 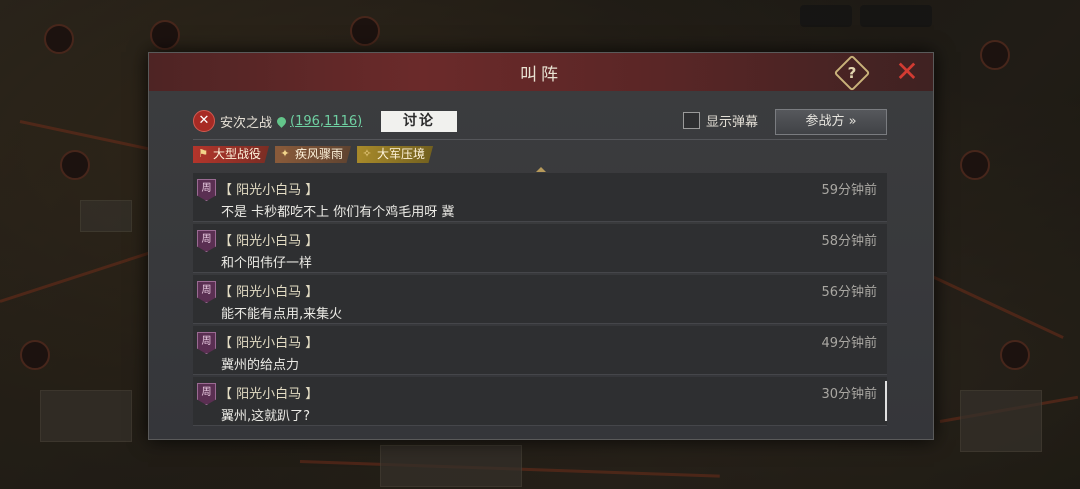 I want to click on message-text: 翼州,这就趴了?, so click(x=266, y=416).